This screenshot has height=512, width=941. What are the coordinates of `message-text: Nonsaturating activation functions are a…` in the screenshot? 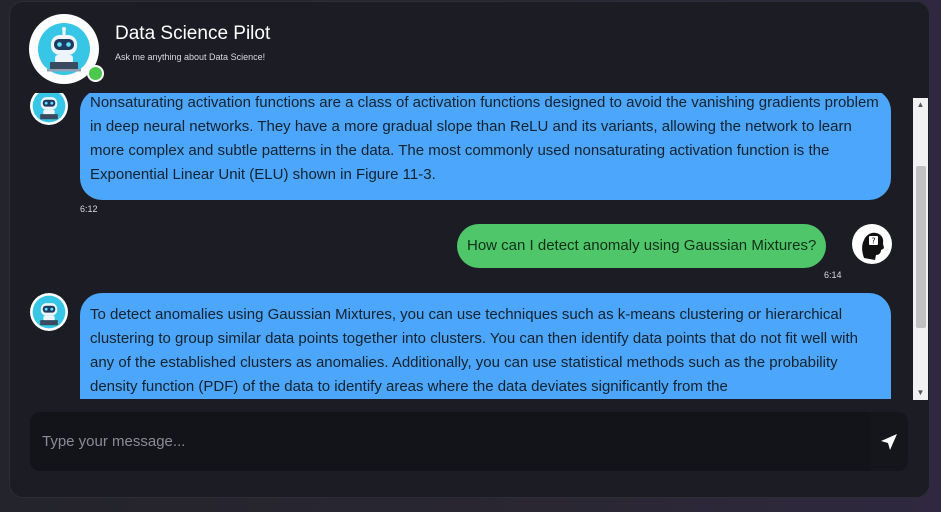 It's located at (484, 138).